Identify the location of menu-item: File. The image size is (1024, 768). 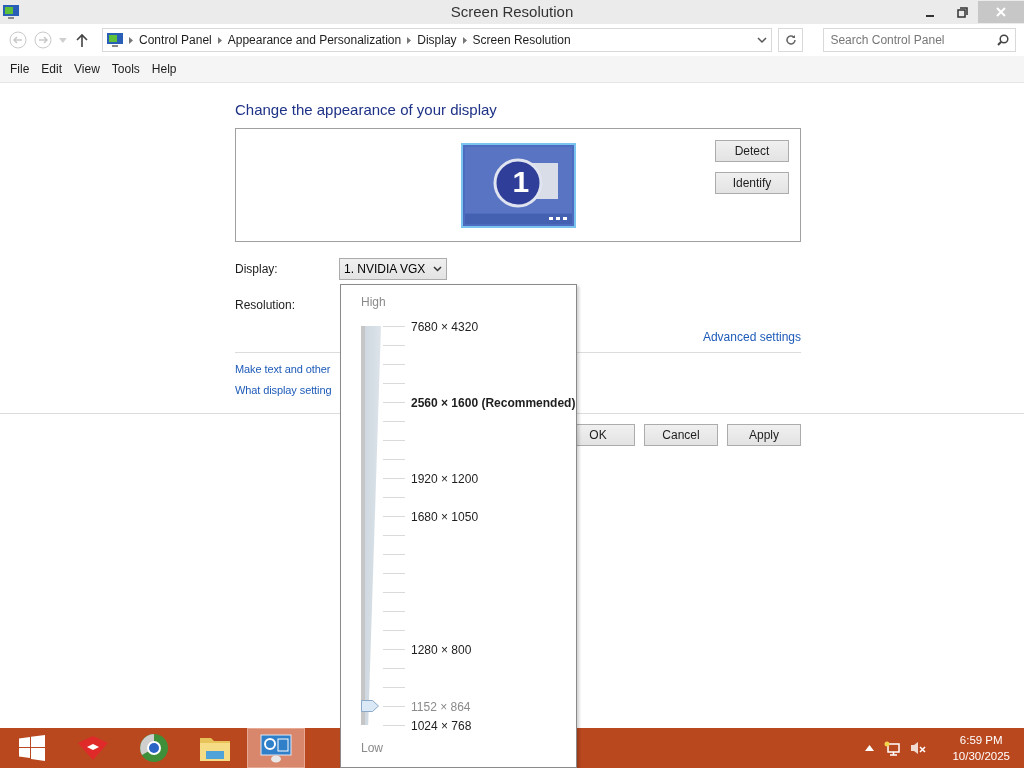
(20, 69).